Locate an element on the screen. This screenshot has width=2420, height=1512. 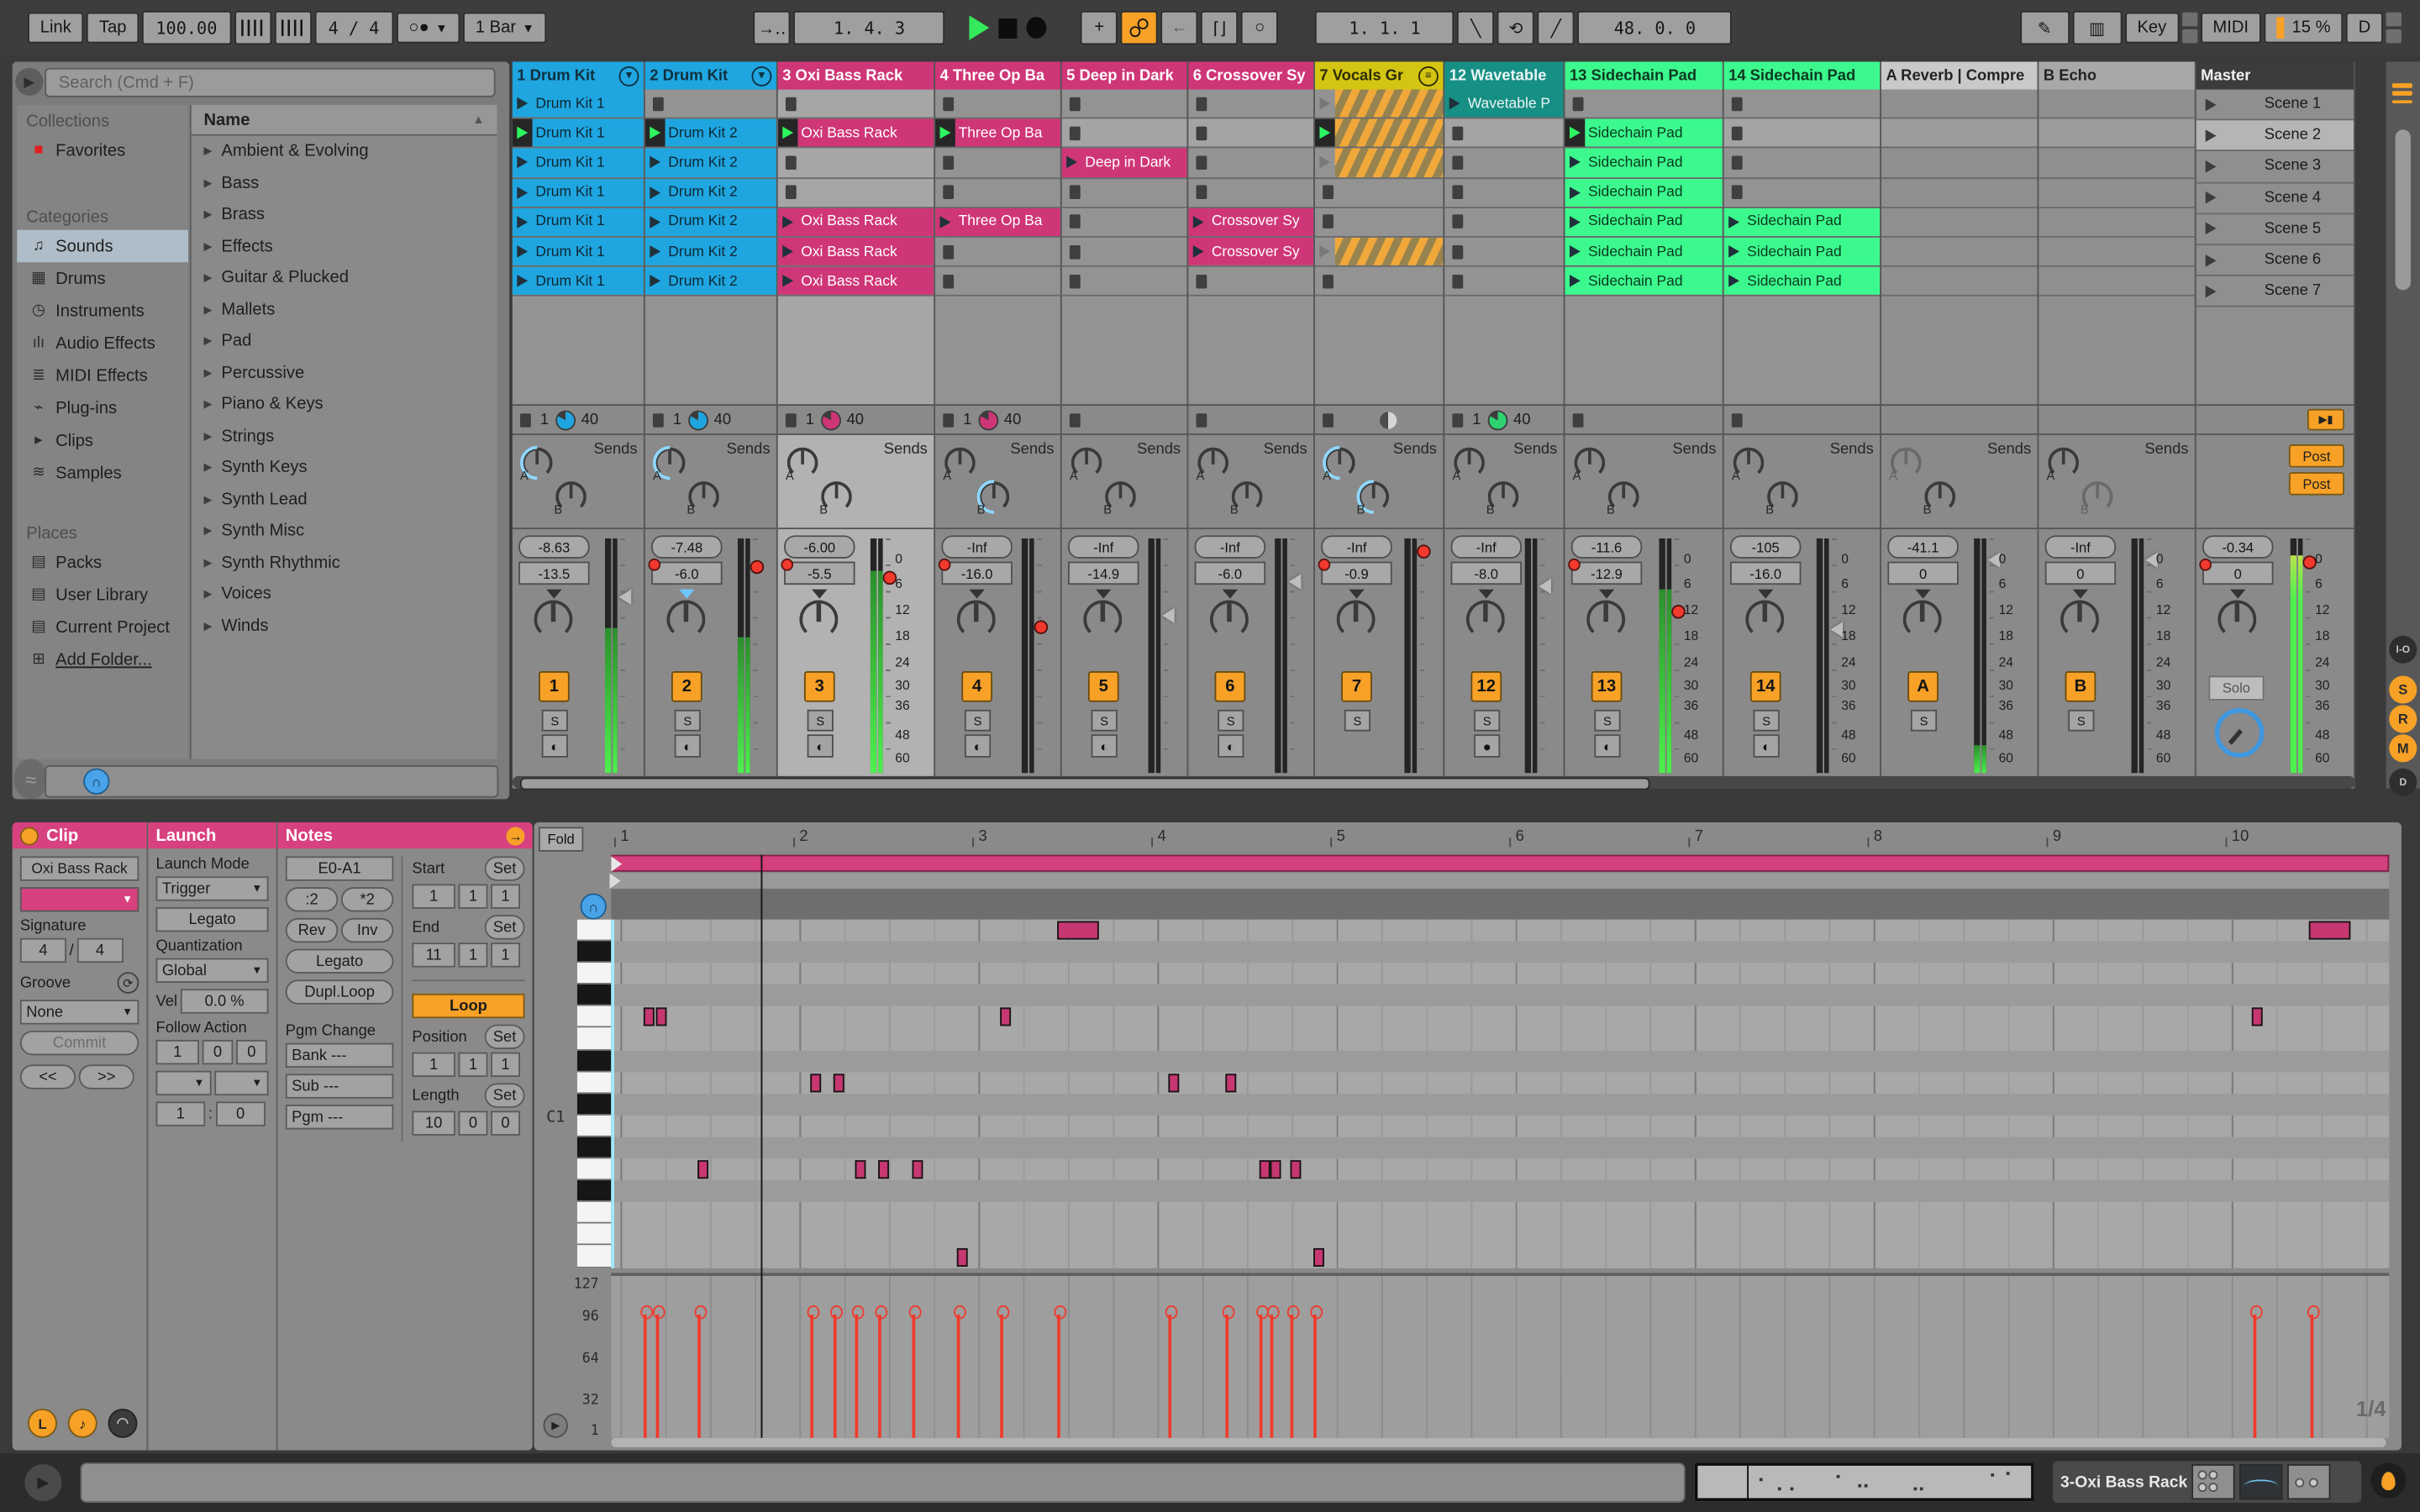
track-header: B Echo is located at coordinates (2117, 75).